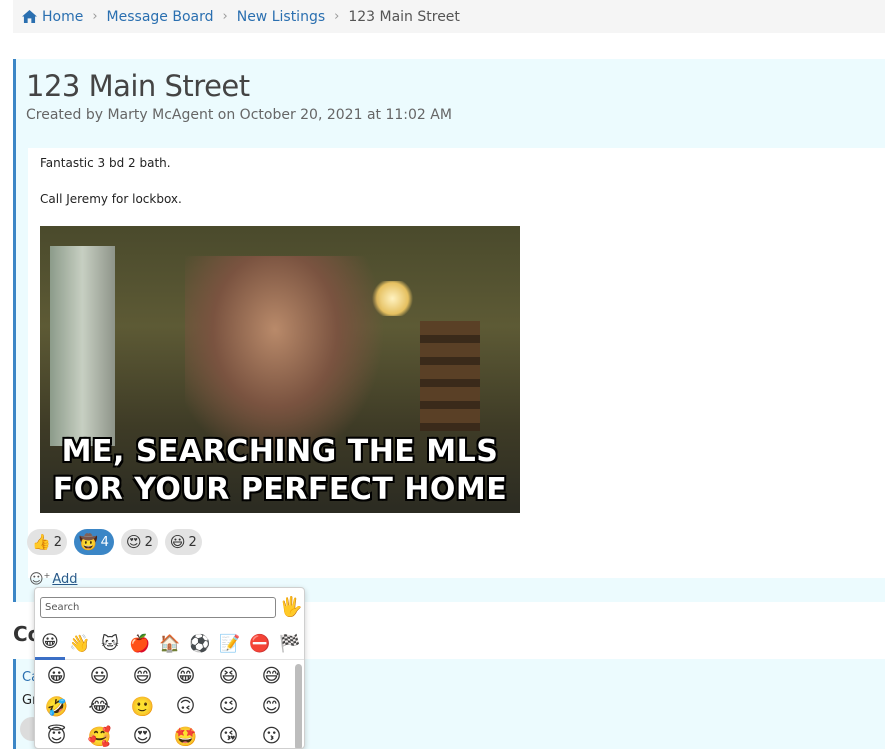 This screenshot has height=749, width=885. I want to click on cowboy-face-icon: 🤠, so click(88, 542).